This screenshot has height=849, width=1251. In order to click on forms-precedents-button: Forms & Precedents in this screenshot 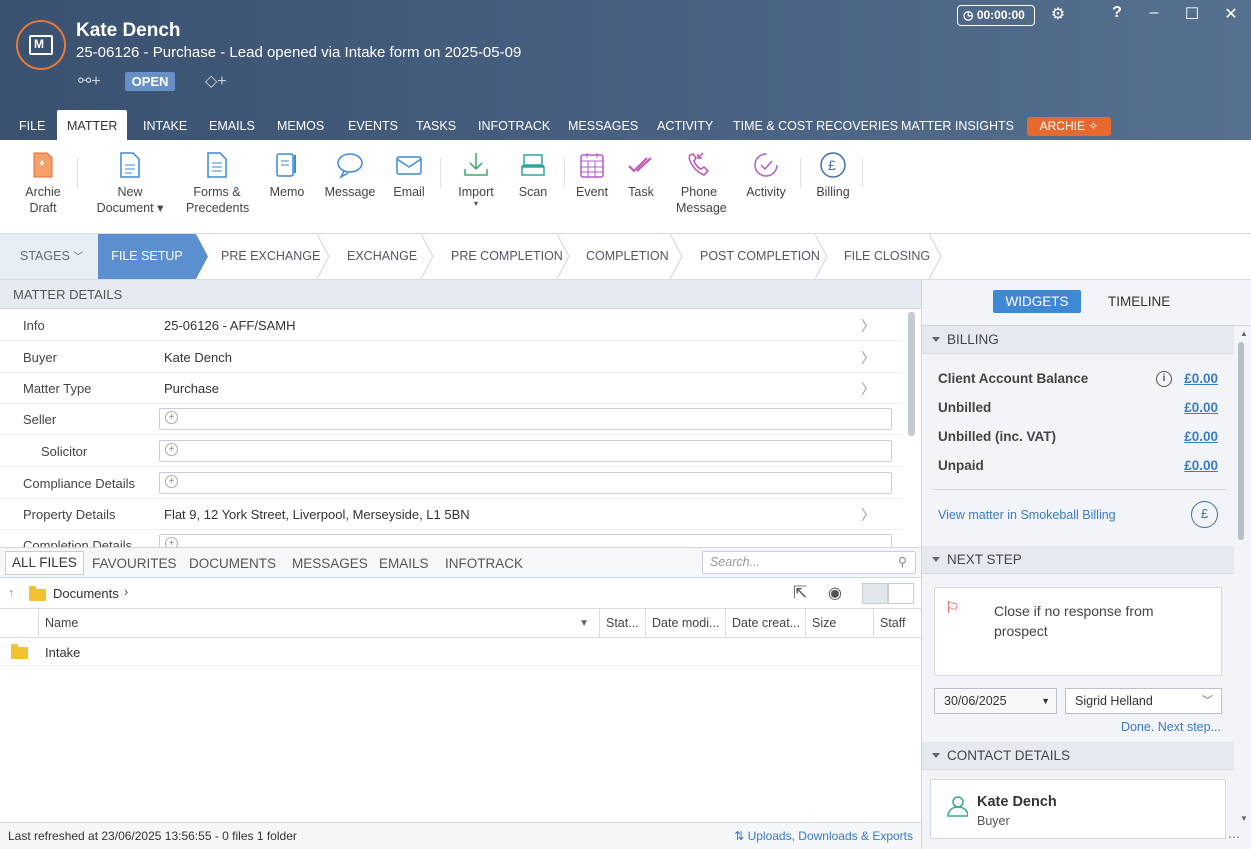, I will do `click(217, 183)`.